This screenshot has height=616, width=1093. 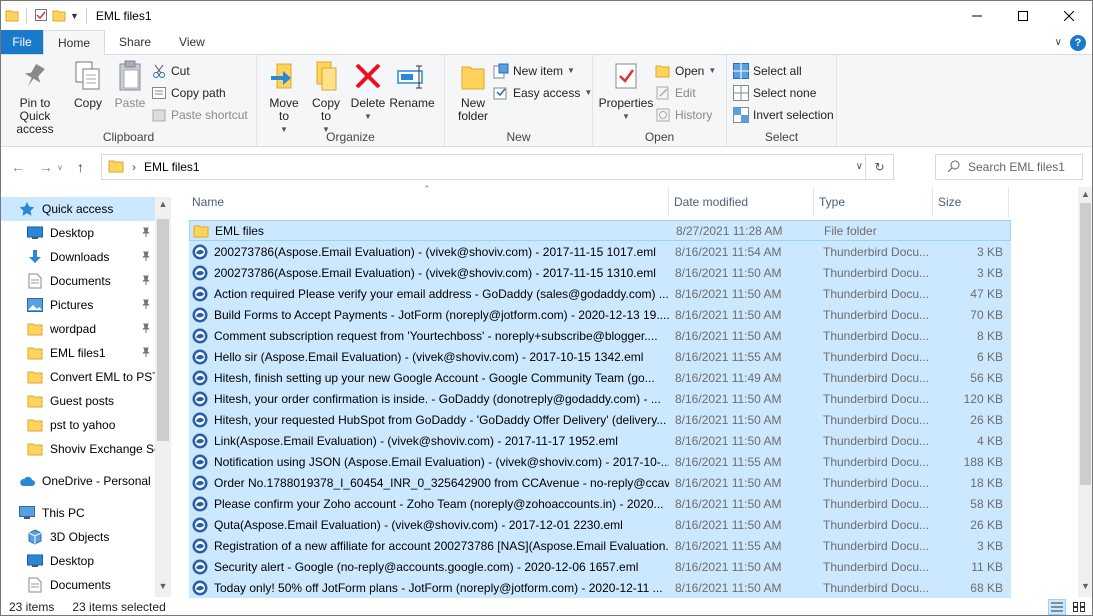 I want to click on date-modified-cell: 8/16/2021 11:49 AM, so click(x=728, y=377).